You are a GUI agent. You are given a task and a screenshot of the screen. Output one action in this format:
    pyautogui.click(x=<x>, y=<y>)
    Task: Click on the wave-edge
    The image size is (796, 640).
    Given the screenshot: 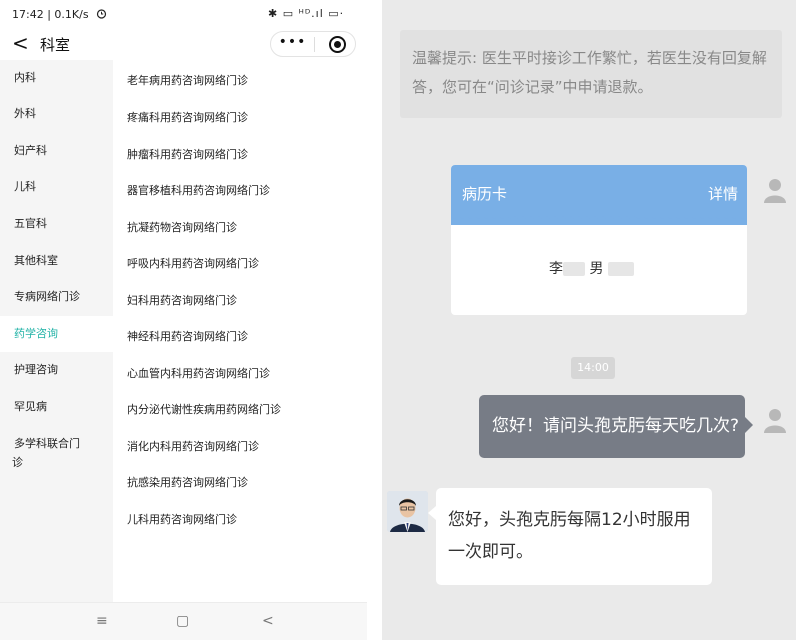 What is the action you would take?
    pyautogui.click(x=599, y=214)
    